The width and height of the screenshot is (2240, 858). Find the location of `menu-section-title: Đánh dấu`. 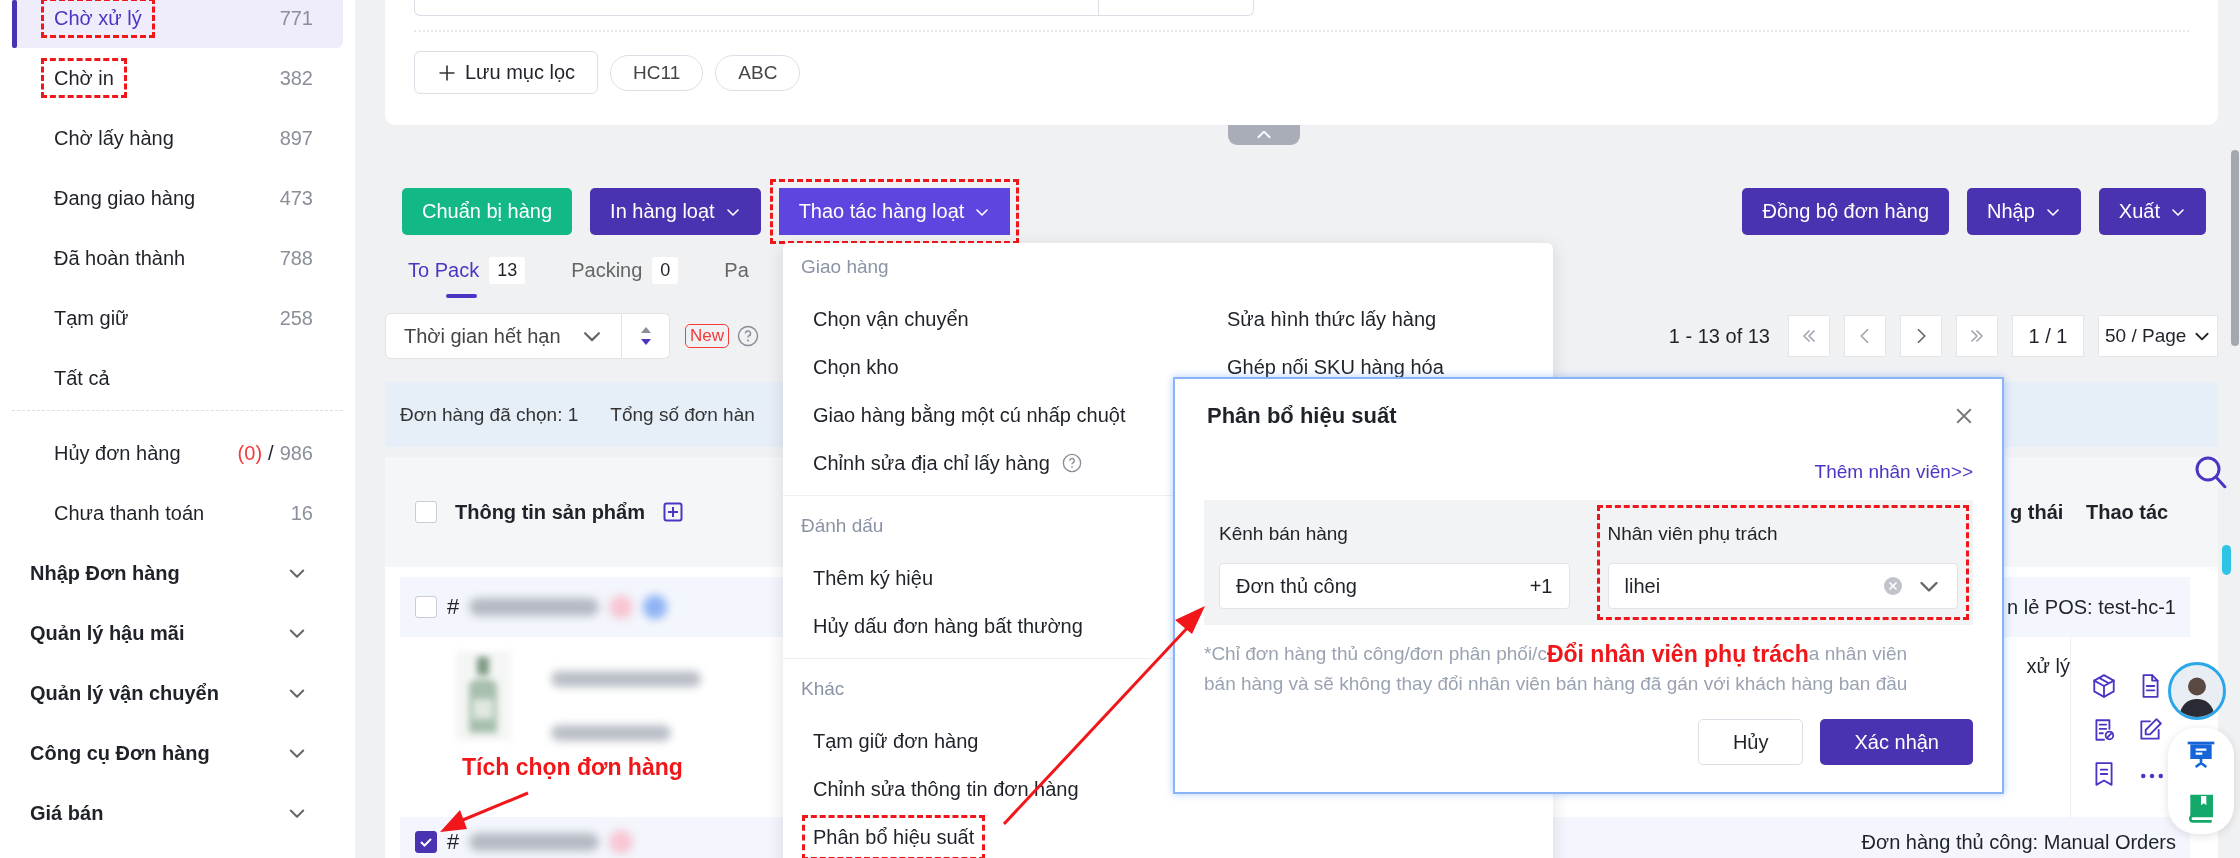

menu-section-title: Đánh dấu is located at coordinates (842, 526).